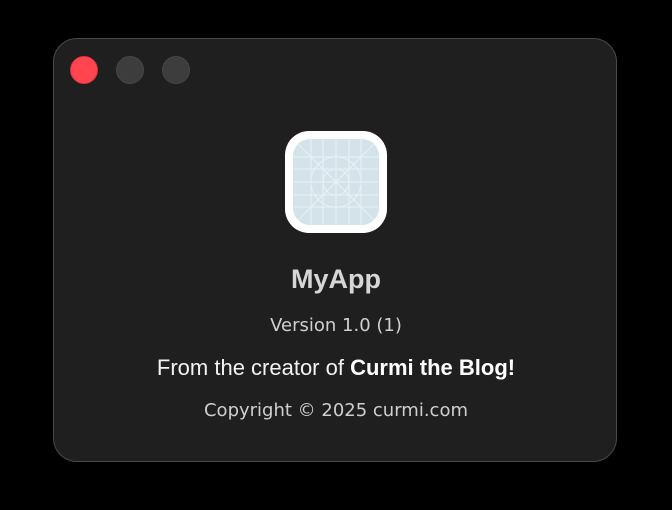 The height and width of the screenshot is (510, 672). I want to click on app-placeholder-icon, so click(336, 182).